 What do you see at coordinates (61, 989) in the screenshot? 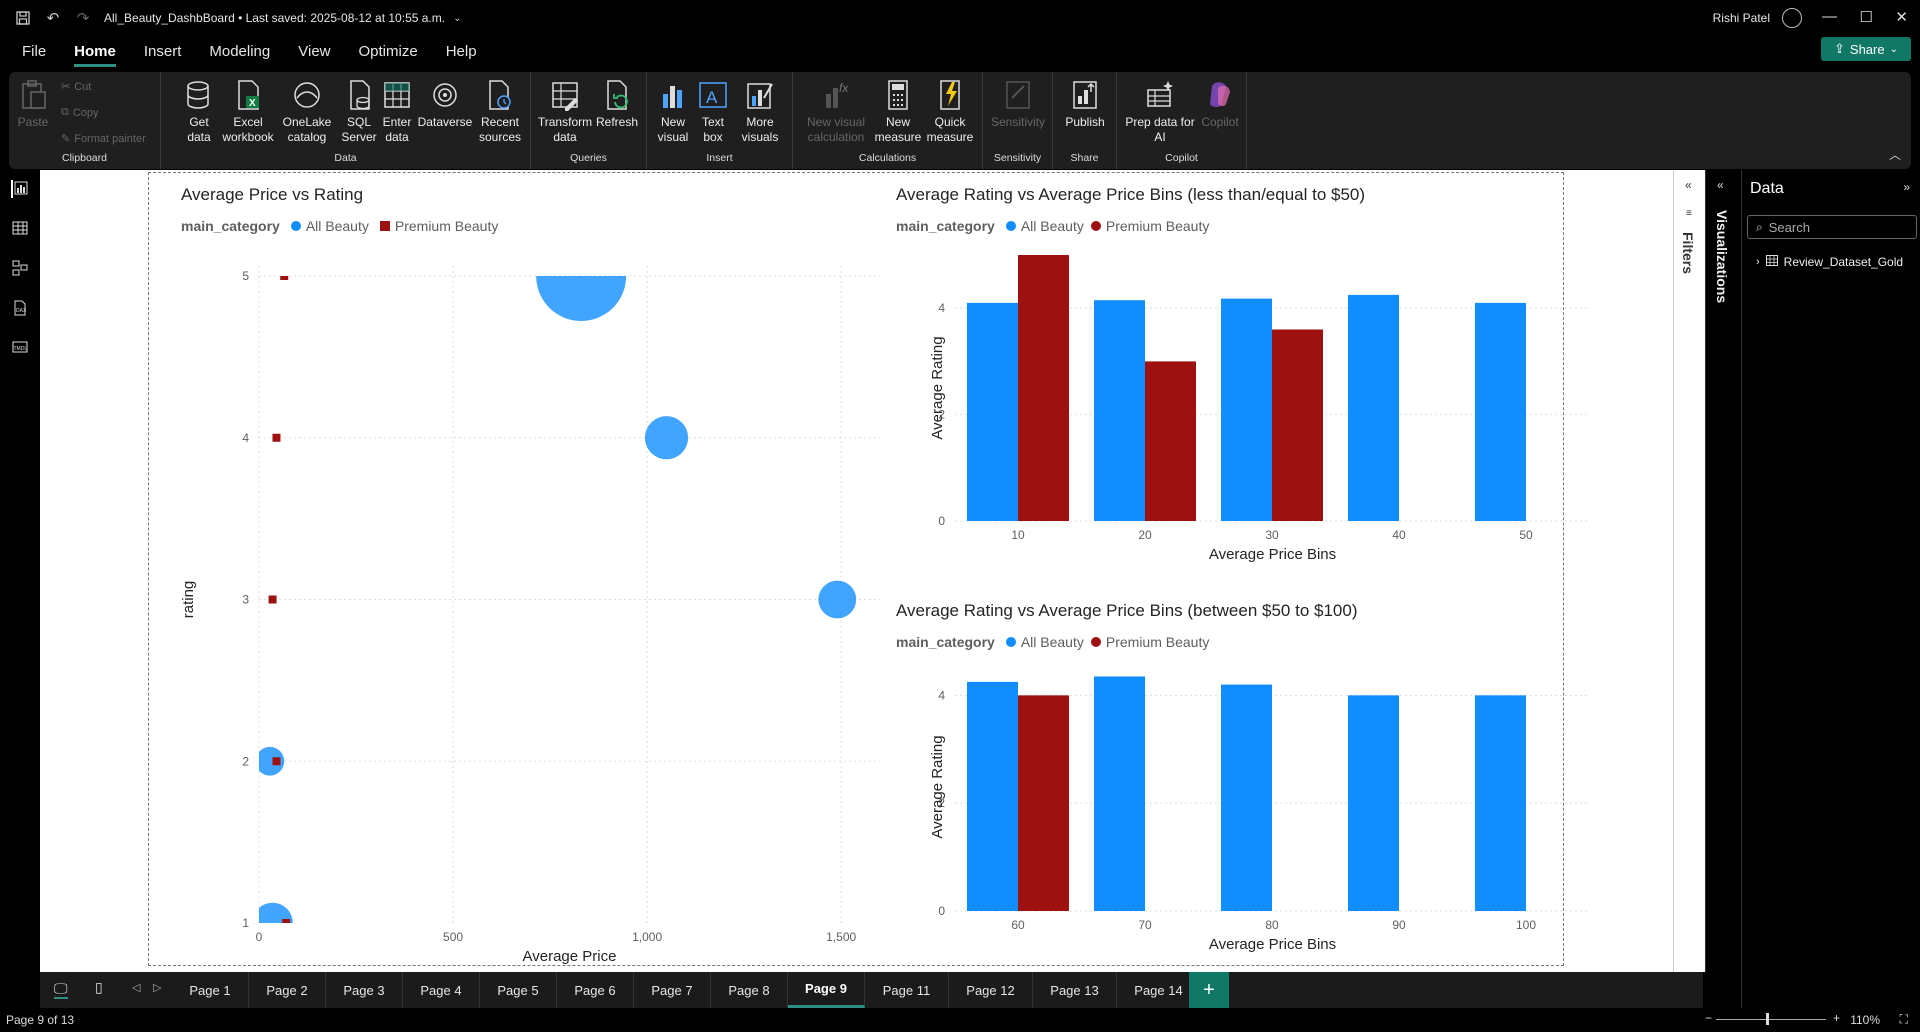
I see `desktop-layout-icon: 🖵` at bounding box center [61, 989].